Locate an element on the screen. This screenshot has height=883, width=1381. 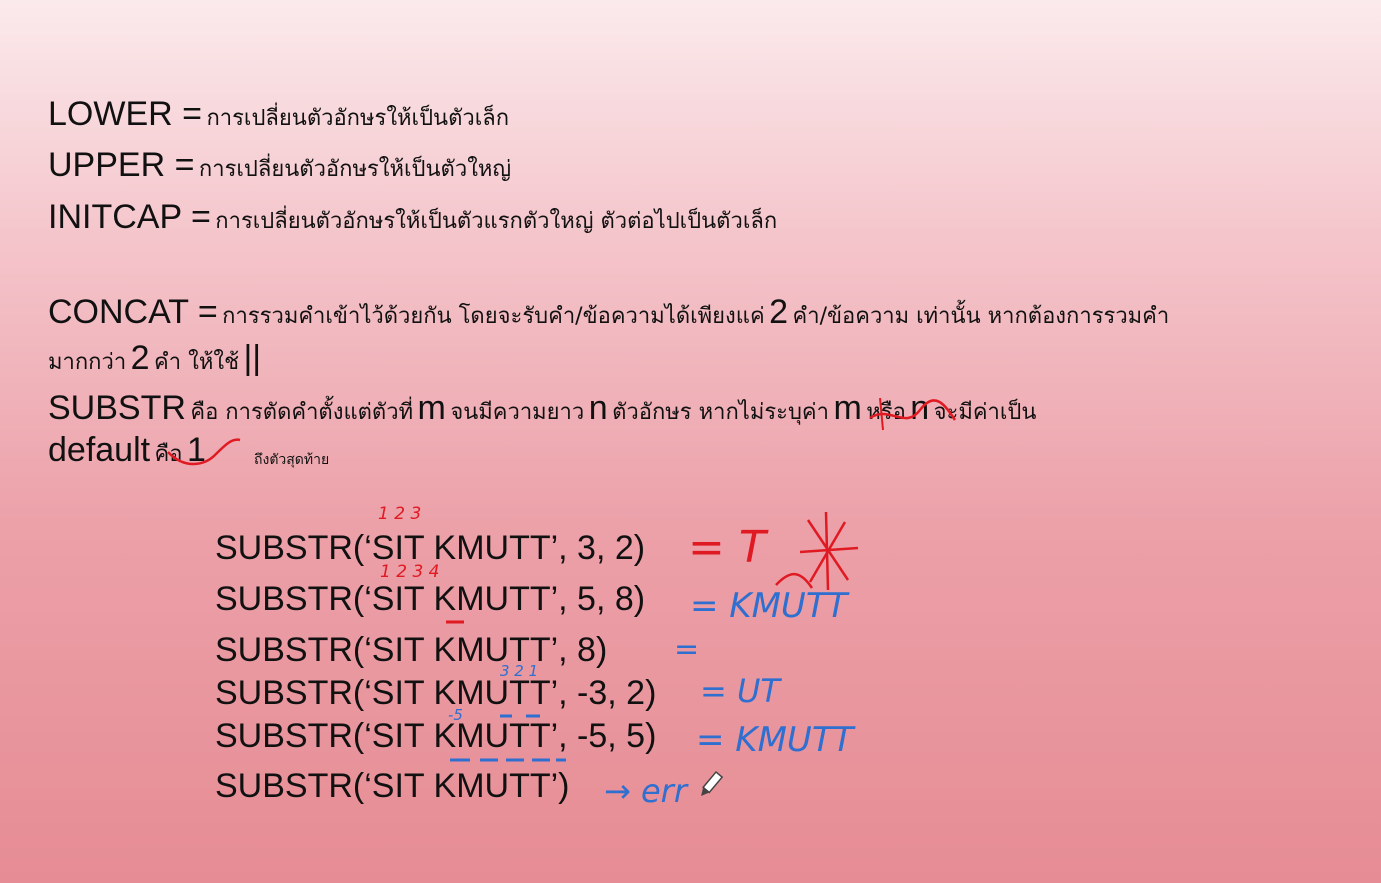
example-3: SUBSTR(‘SIT KMUTT’, 8) is located at coordinates (411, 650).